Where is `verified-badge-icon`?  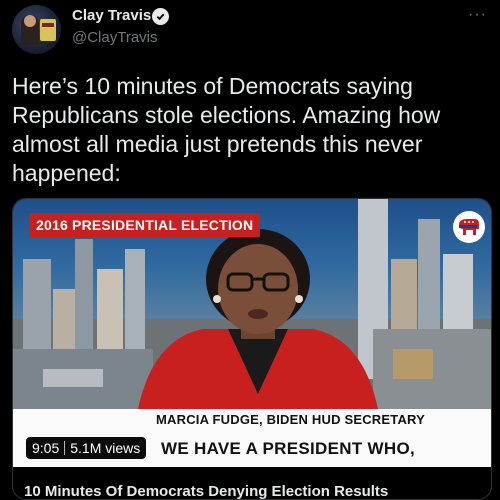 verified-badge-icon is located at coordinates (160, 16).